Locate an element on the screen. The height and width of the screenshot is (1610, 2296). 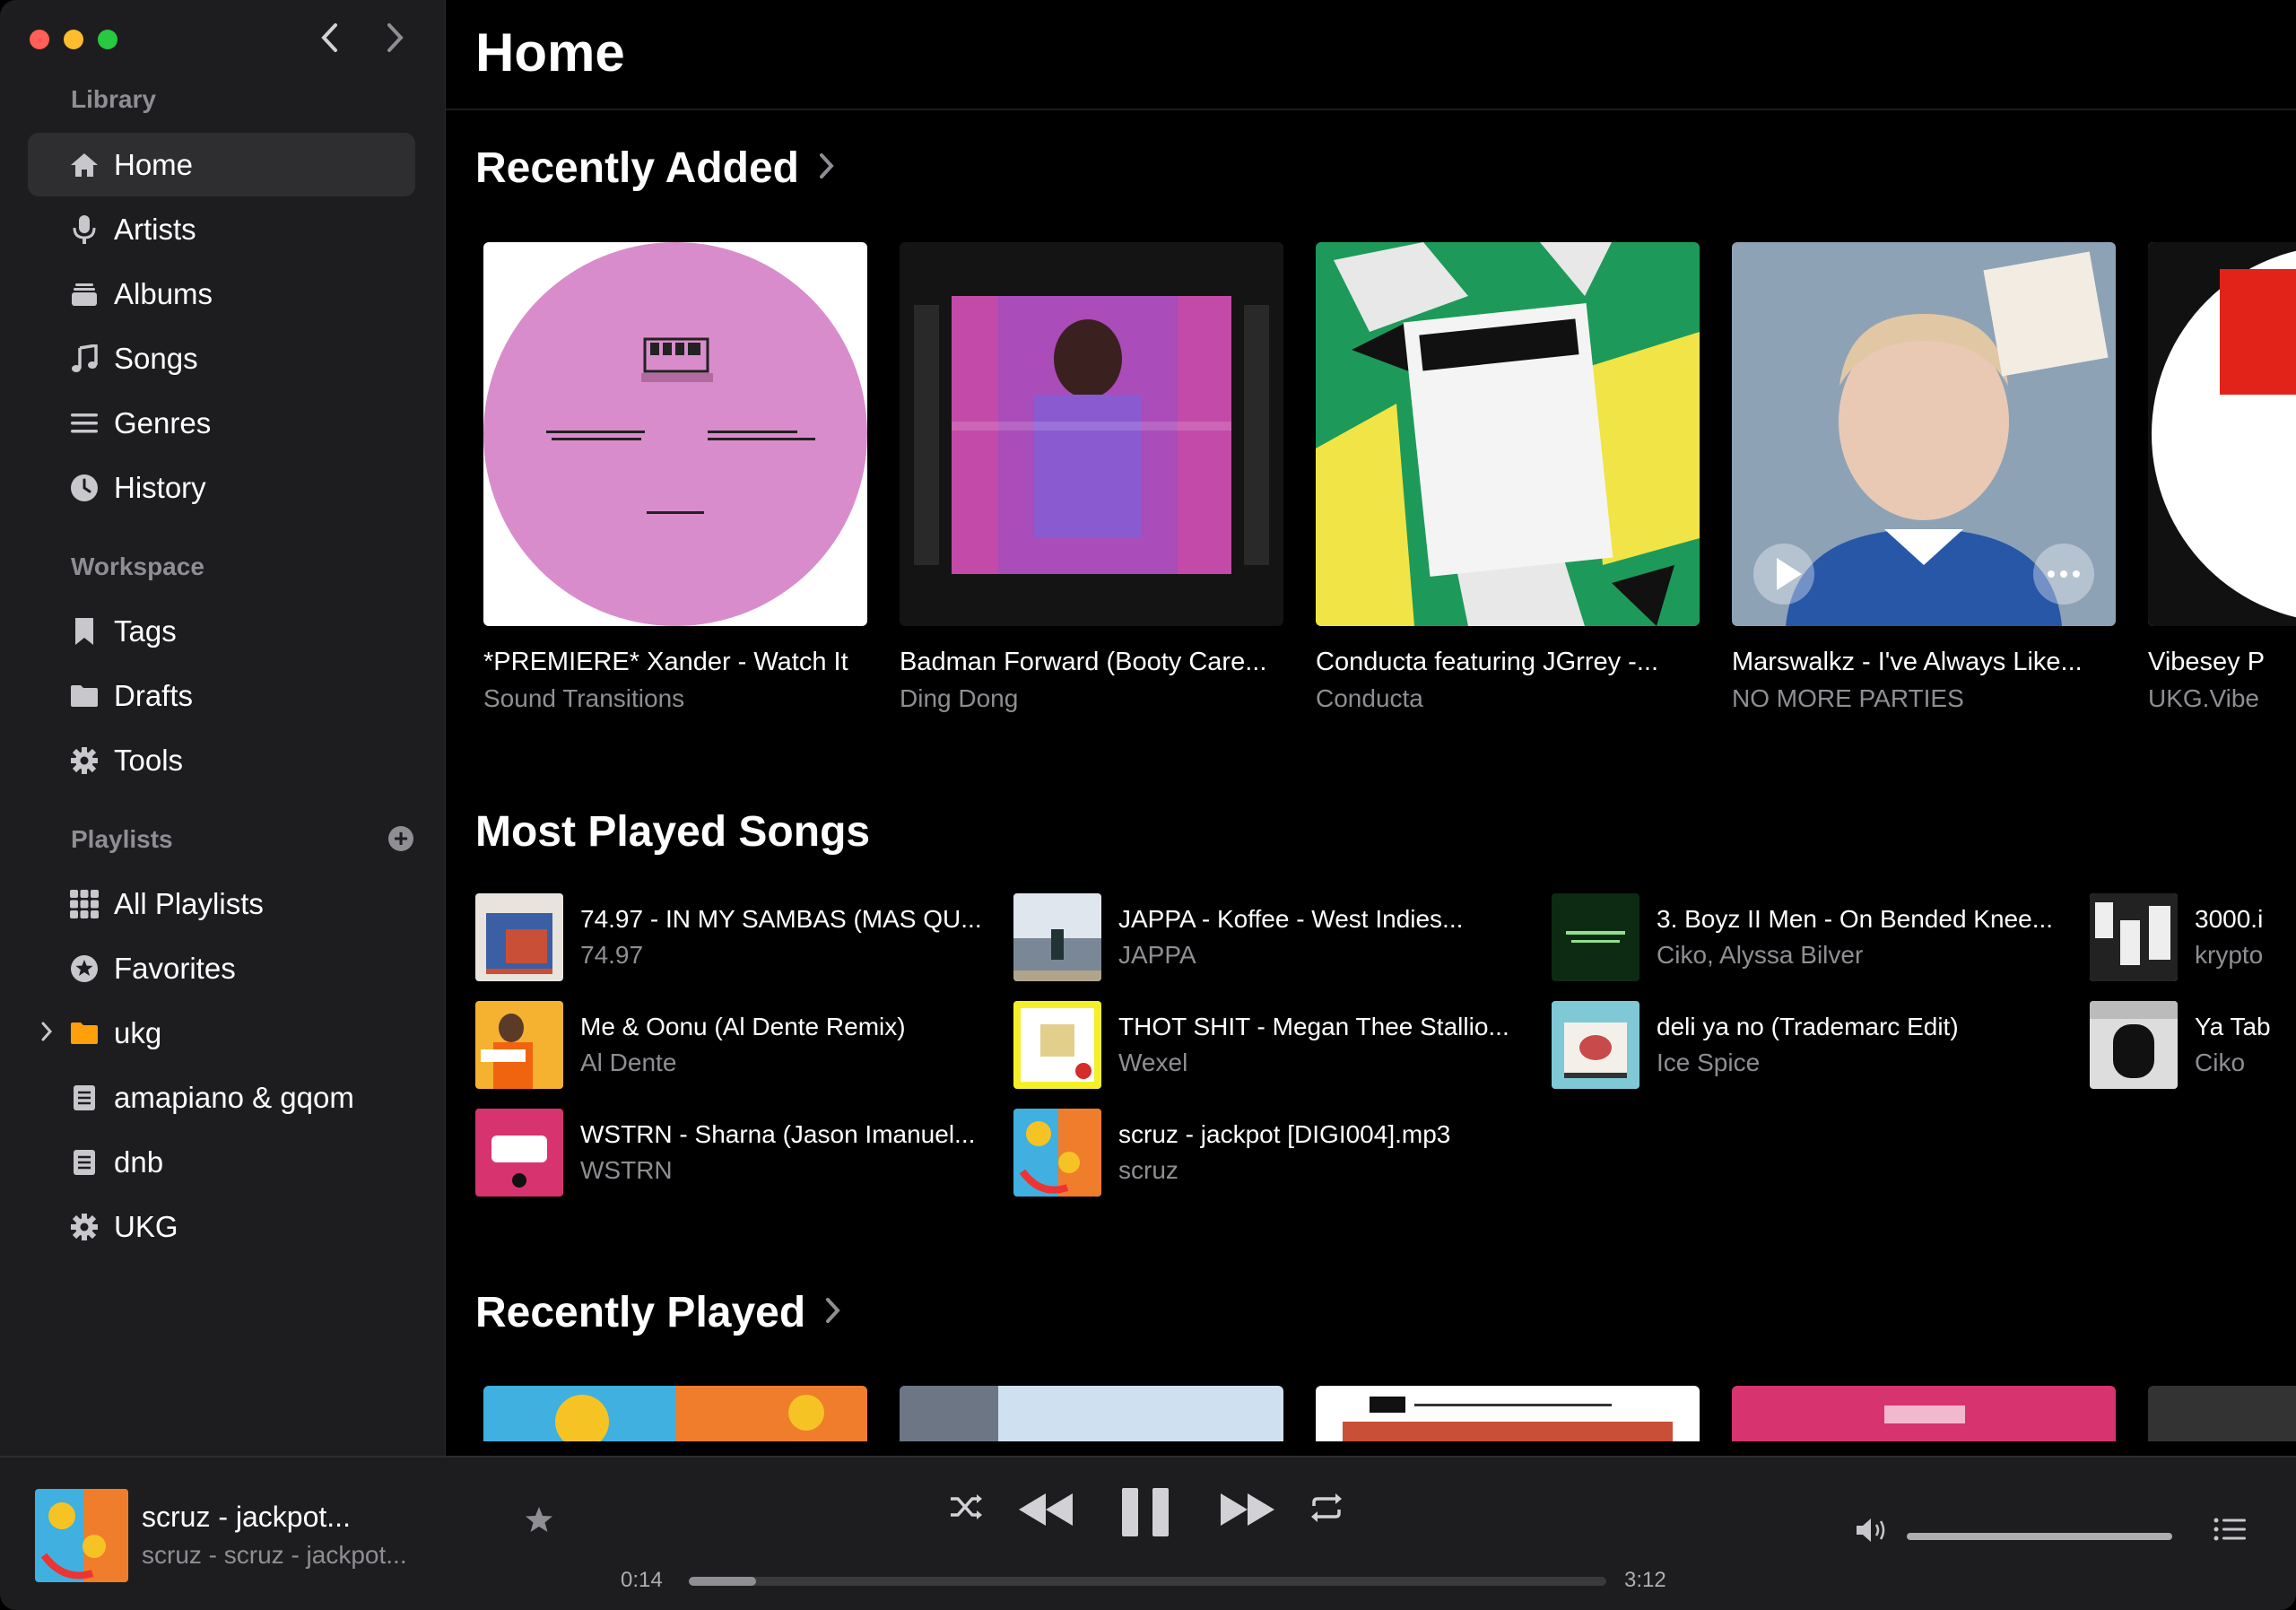
album-card: Vibesey P UKG.Vibe is located at coordinates (2222, 477).